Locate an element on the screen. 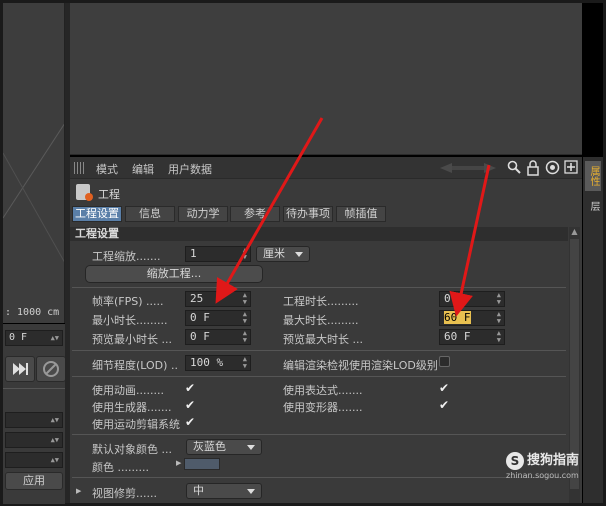  menu-user-data: 用户数据 is located at coordinates (190, 169).